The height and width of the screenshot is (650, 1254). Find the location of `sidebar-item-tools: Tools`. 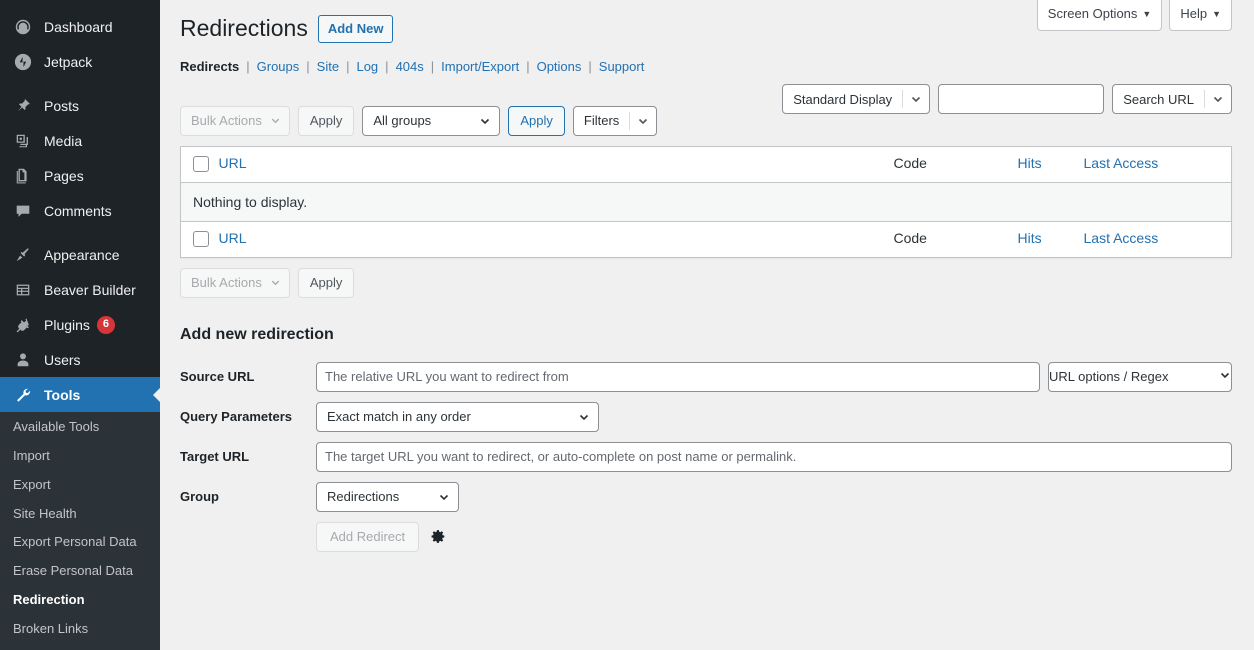

sidebar-item-tools: Tools is located at coordinates (80, 394).